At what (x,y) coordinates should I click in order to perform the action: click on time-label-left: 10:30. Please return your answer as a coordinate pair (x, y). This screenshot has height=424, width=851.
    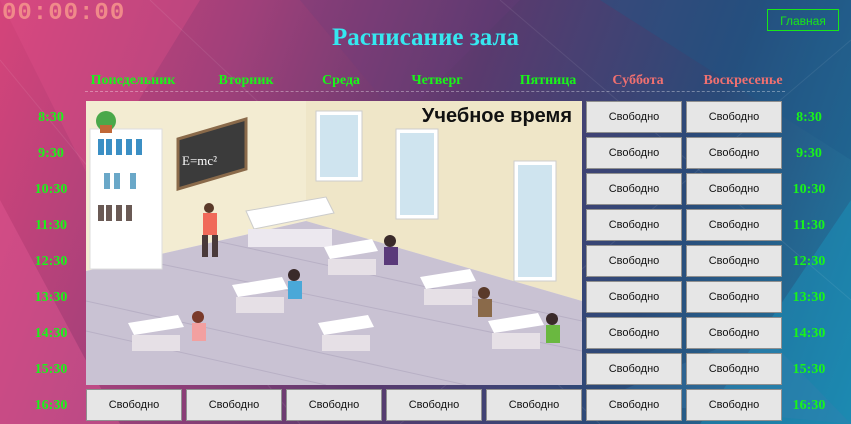
    Looking at the image, I should click on (51, 189).